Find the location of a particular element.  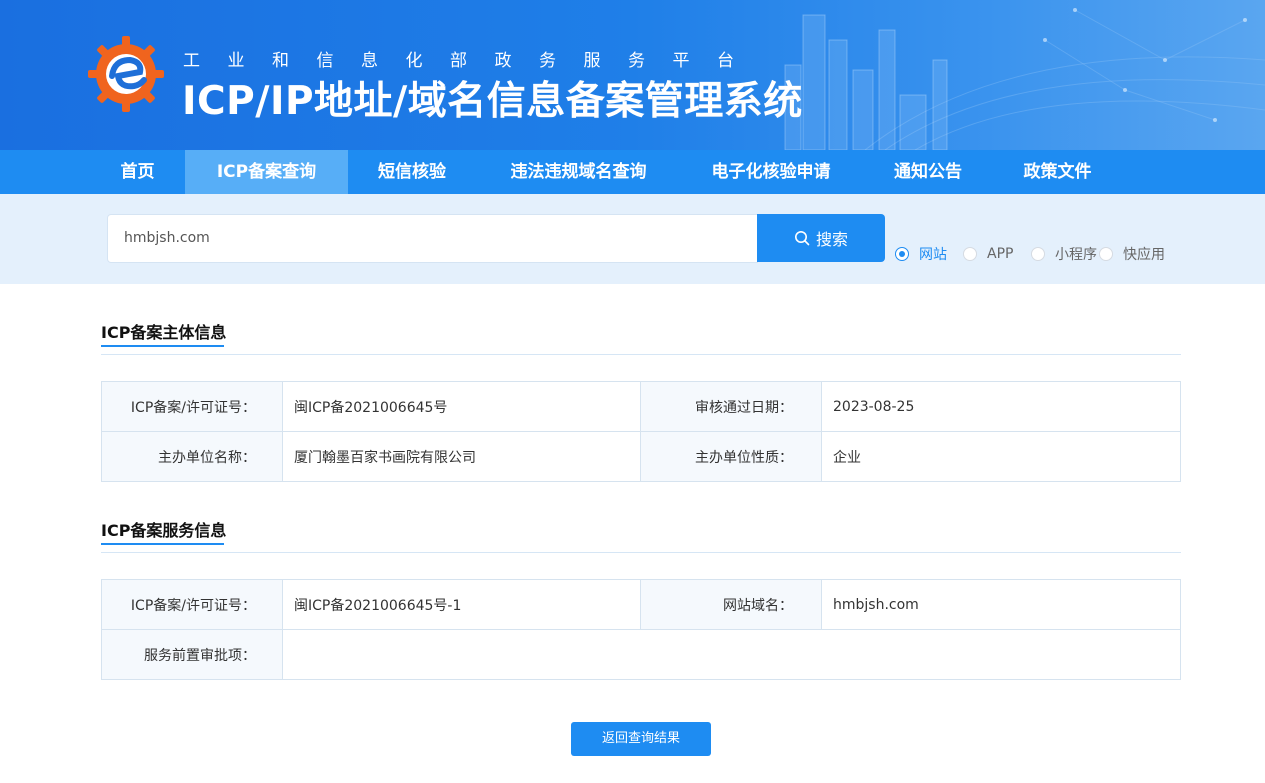

org-nature-value: 企业 is located at coordinates (1001, 456).